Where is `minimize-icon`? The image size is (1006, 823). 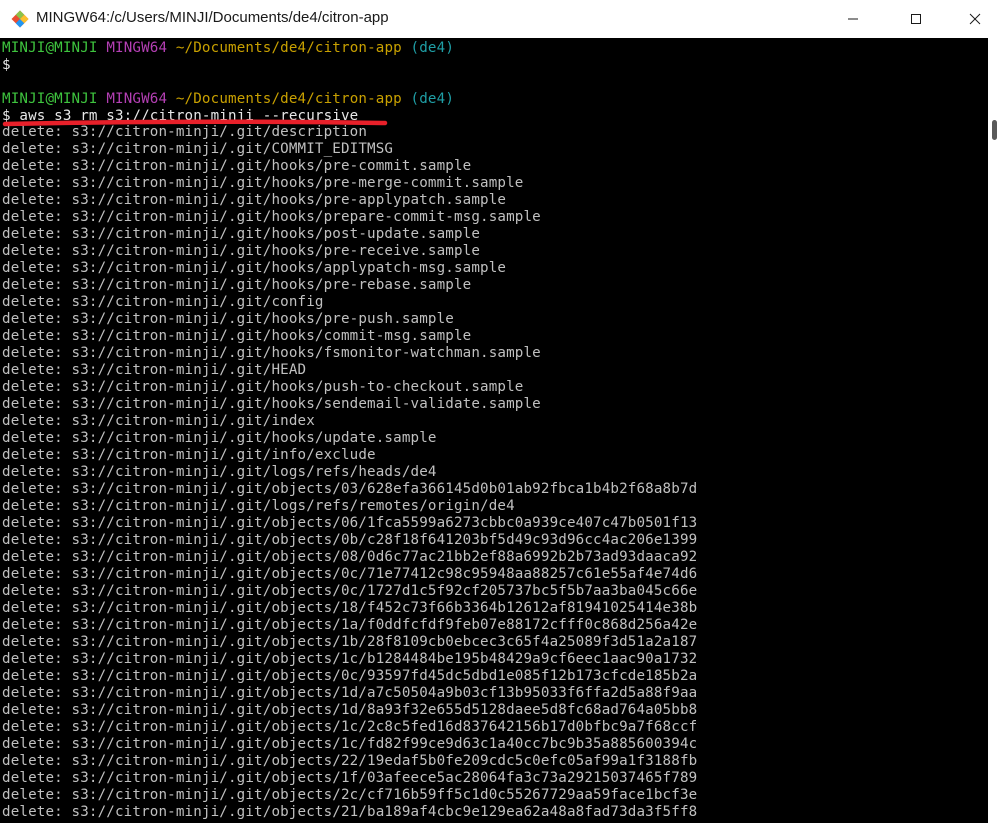
minimize-icon is located at coordinates (853, 19).